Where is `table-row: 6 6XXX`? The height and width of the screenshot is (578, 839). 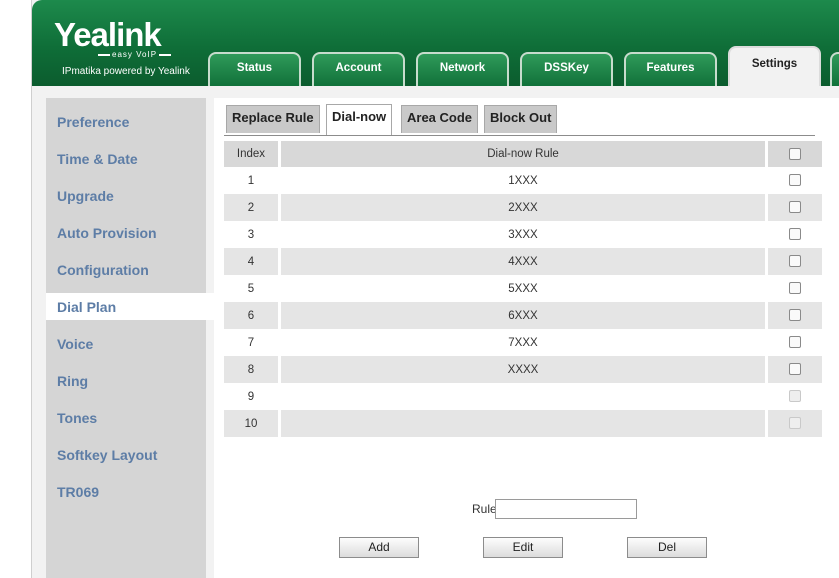
table-row: 6 6XXX is located at coordinates (523, 315).